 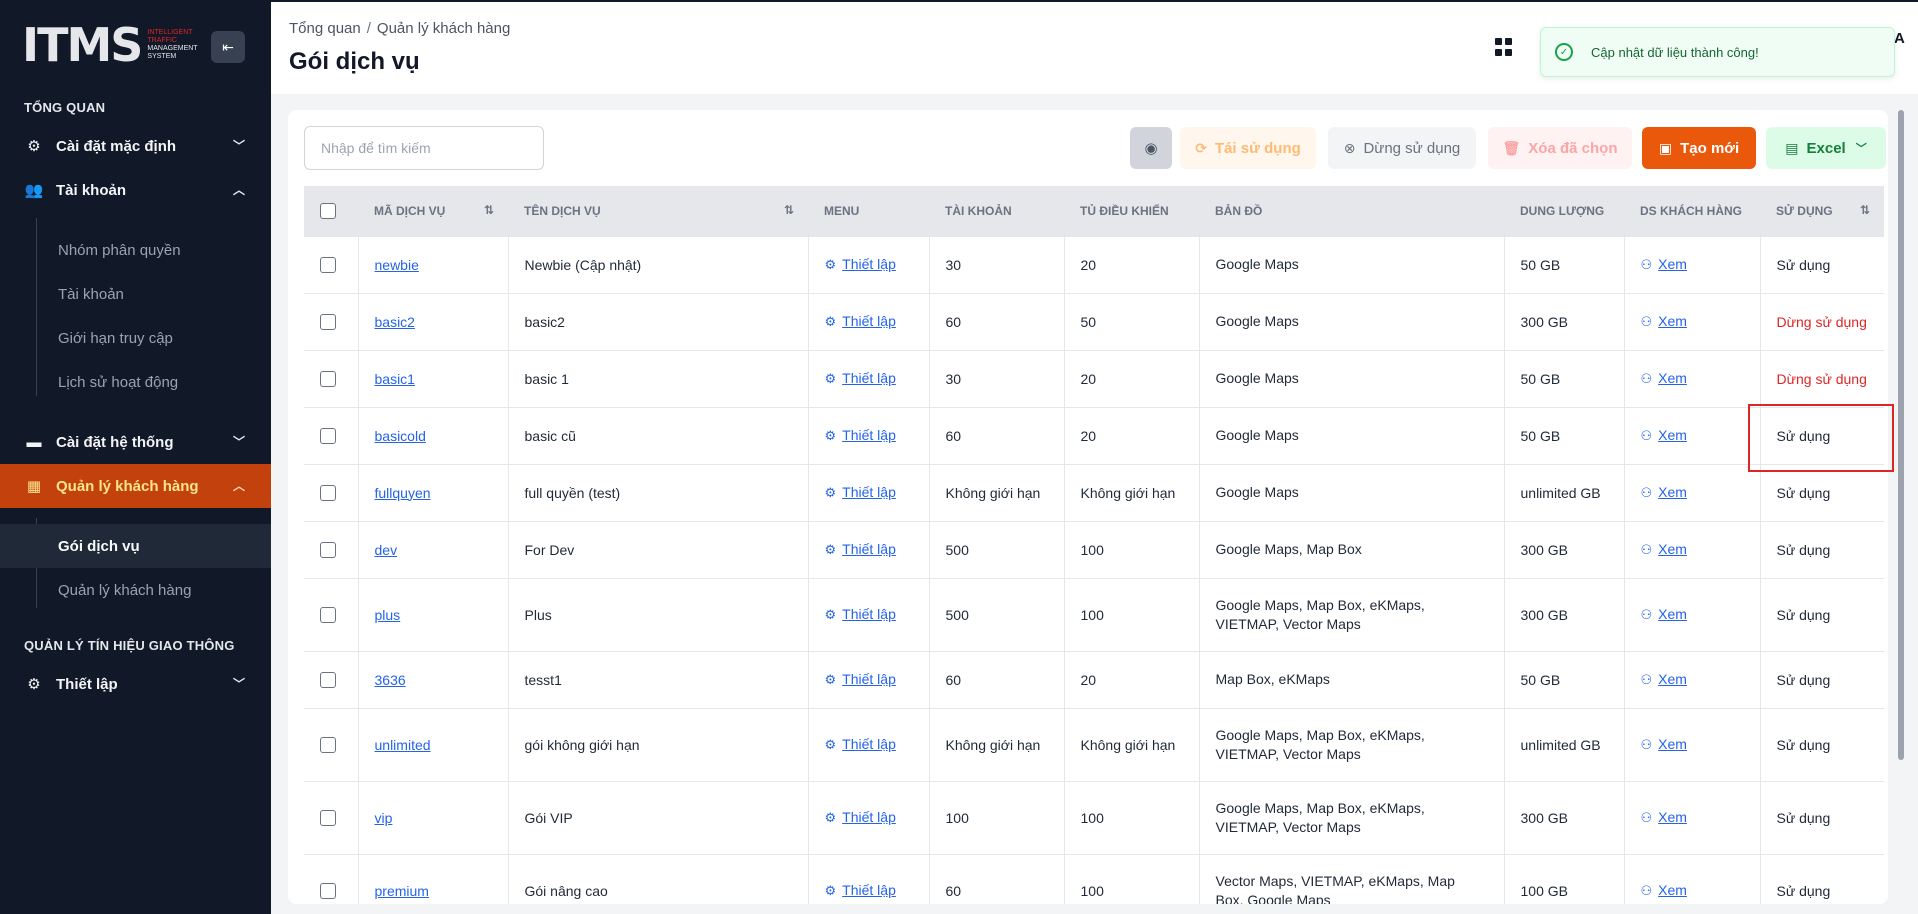 What do you see at coordinates (135, 250) in the screenshot?
I see `sidebar-item-permission-groups: Nhóm phân quyền` at bounding box center [135, 250].